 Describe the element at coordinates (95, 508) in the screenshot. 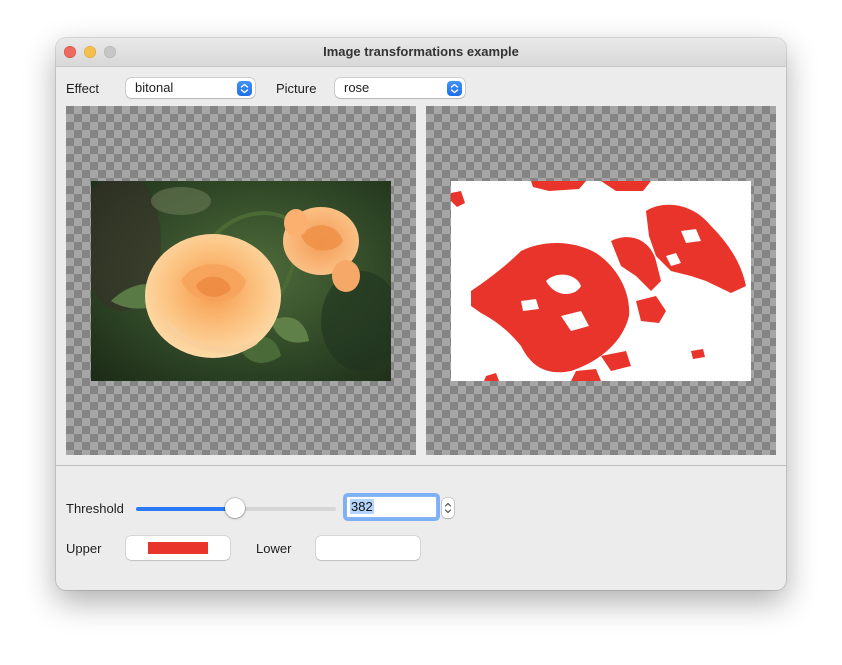

I see `threshold-label: Threshold` at that location.